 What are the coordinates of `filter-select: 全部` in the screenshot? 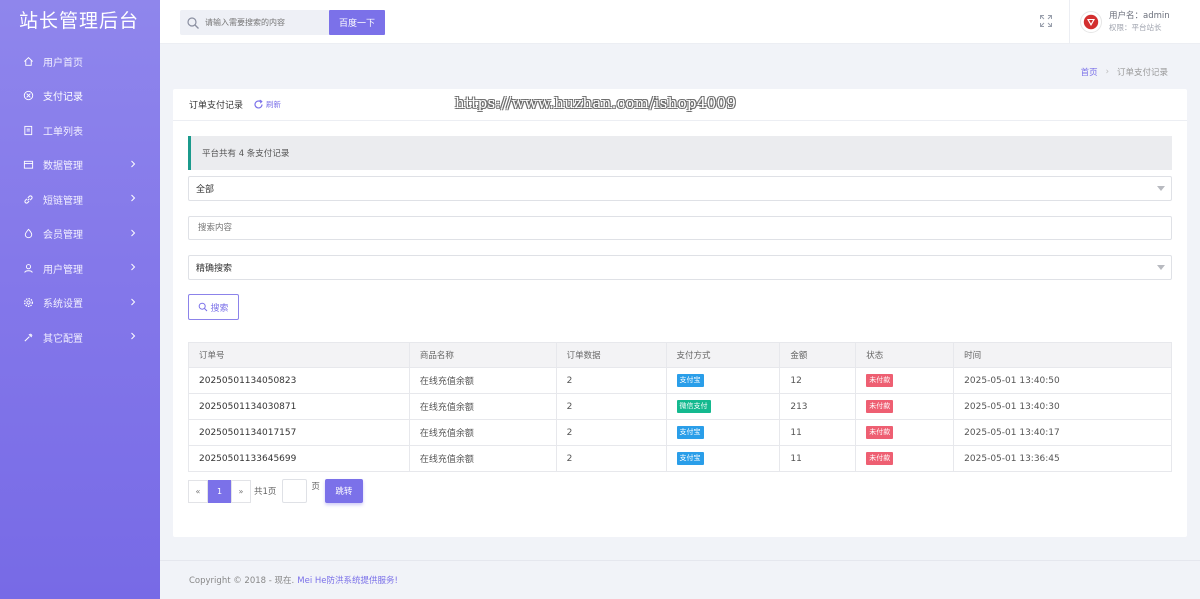 It's located at (680, 188).